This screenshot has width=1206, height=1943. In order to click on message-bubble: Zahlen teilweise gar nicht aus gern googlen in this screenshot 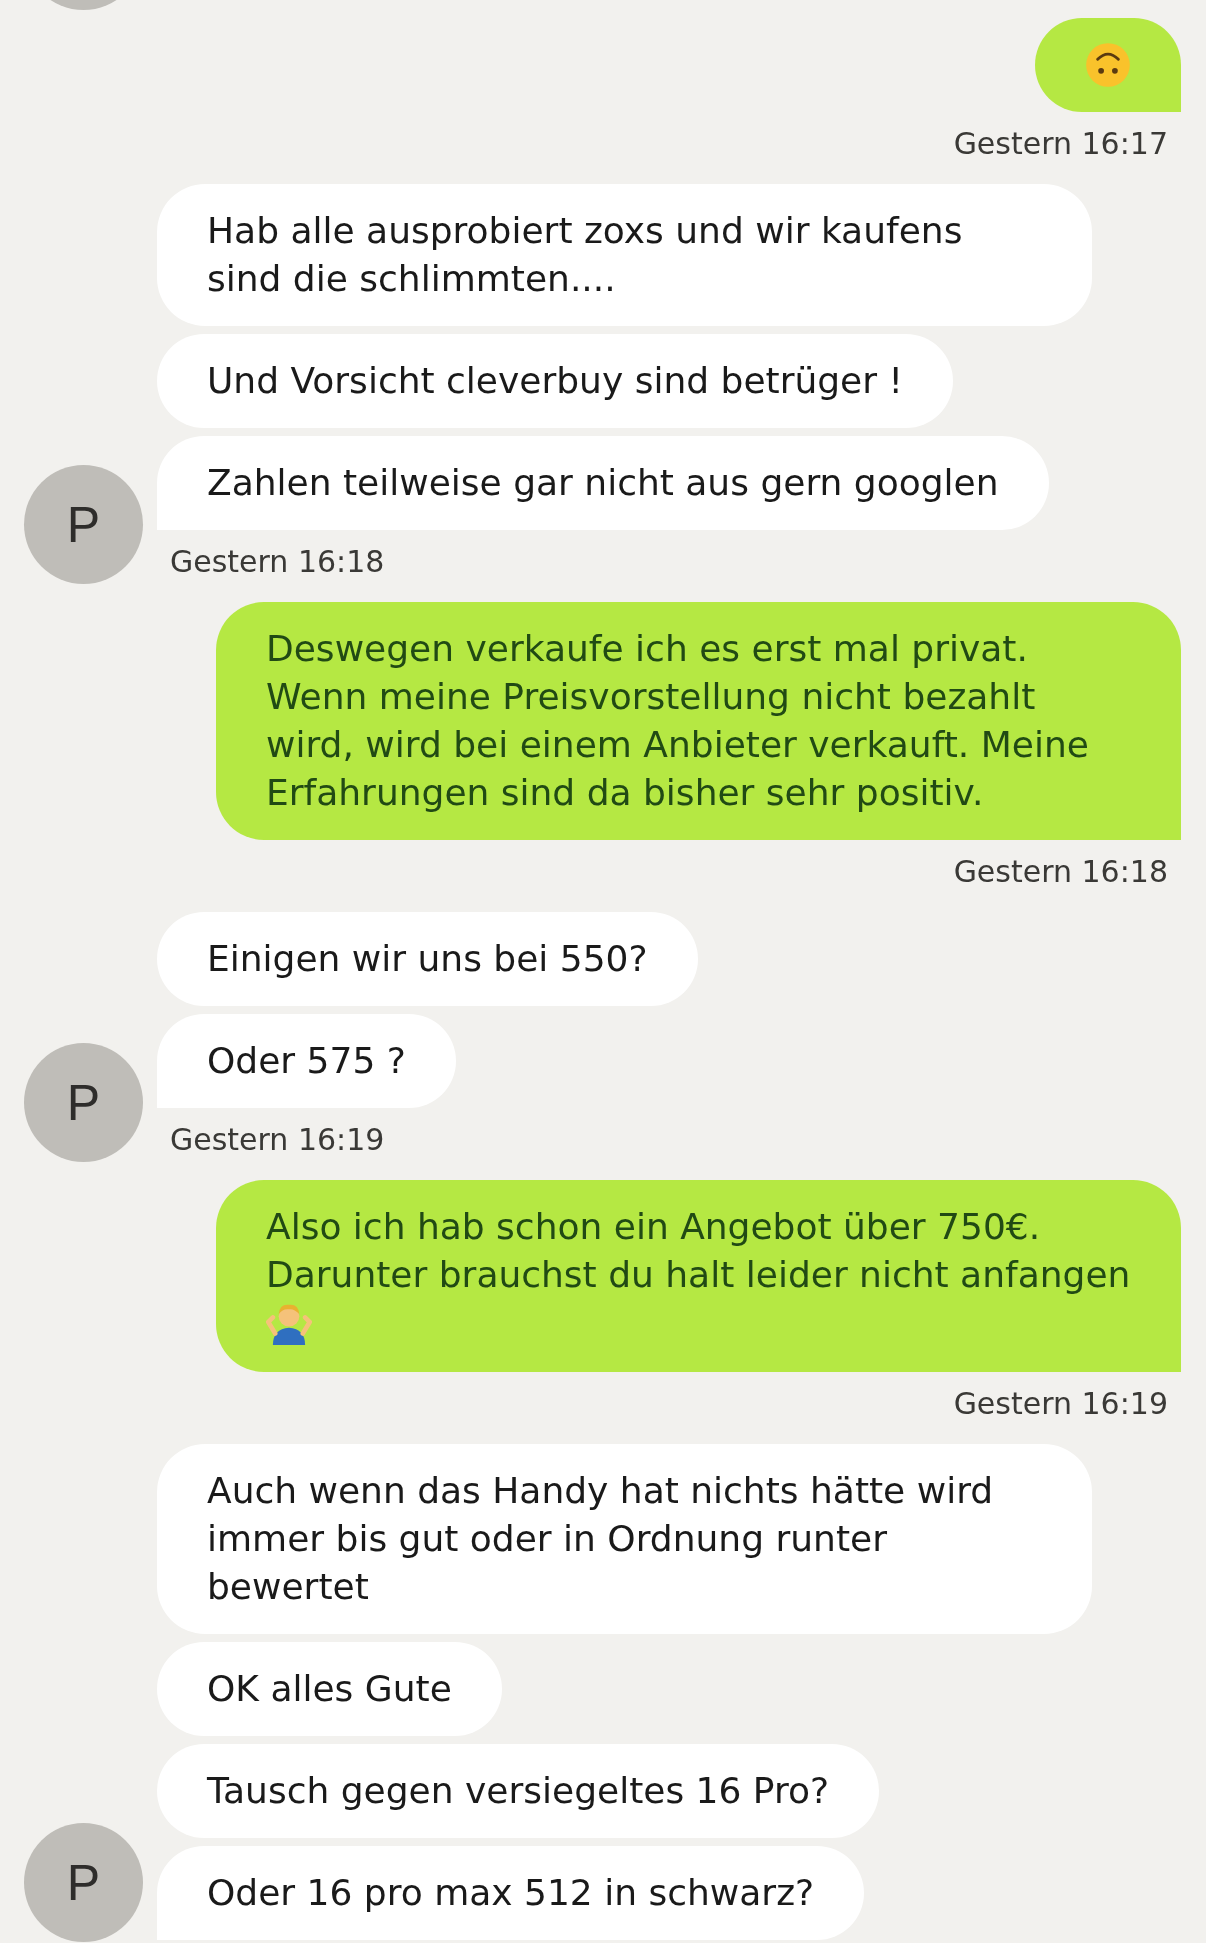, I will do `click(603, 483)`.